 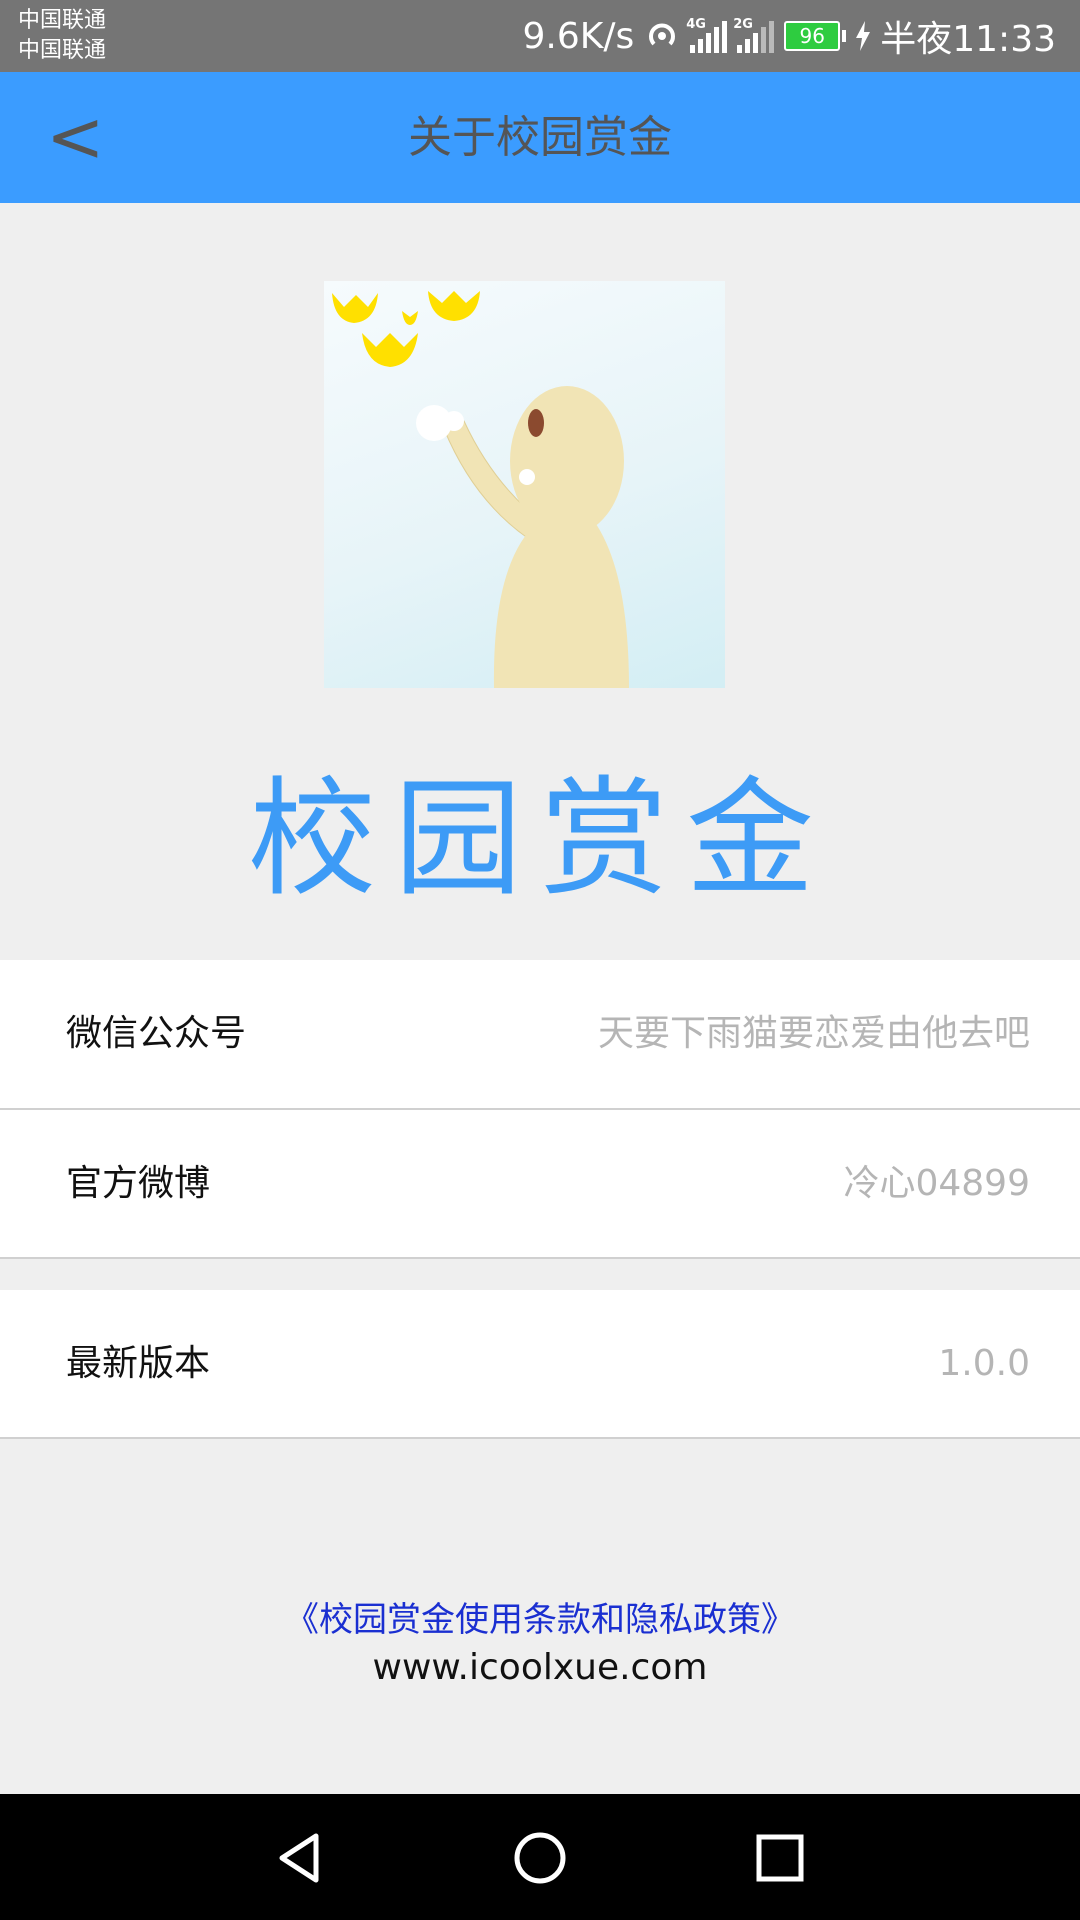 I want to click on status-icons: 9.6K/s 4G 2G 96 半夜11:33, so click(x=790, y=36).